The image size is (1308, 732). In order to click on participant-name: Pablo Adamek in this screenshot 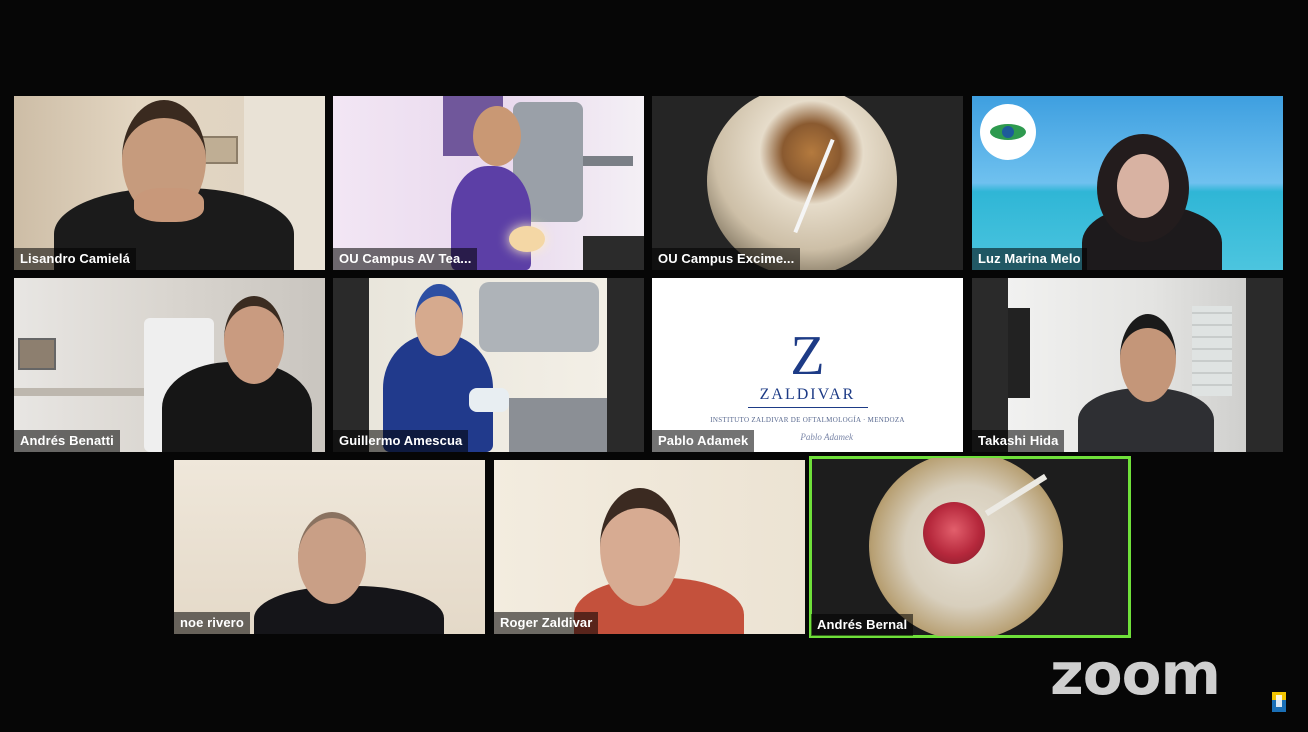, I will do `click(703, 441)`.